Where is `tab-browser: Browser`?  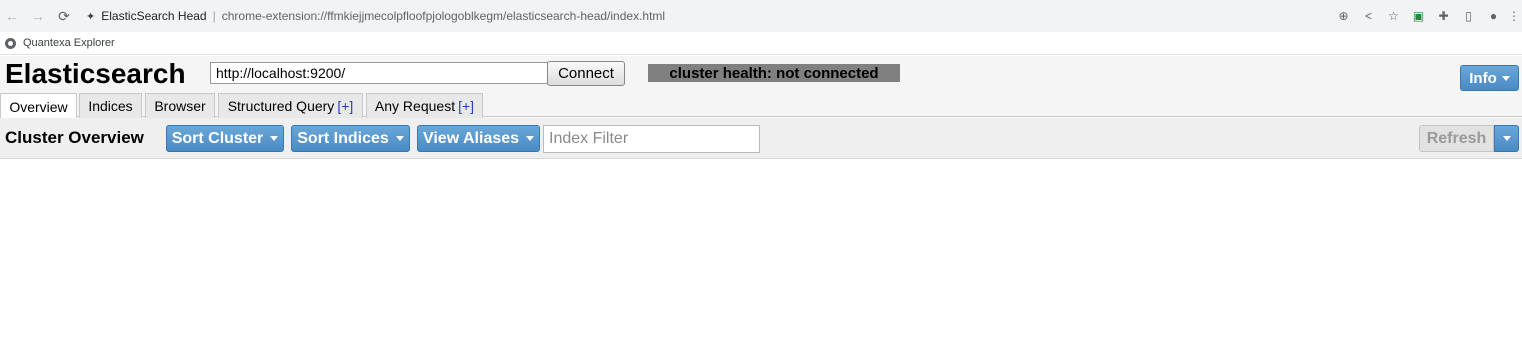
tab-browser: Browser is located at coordinates (180, 105).